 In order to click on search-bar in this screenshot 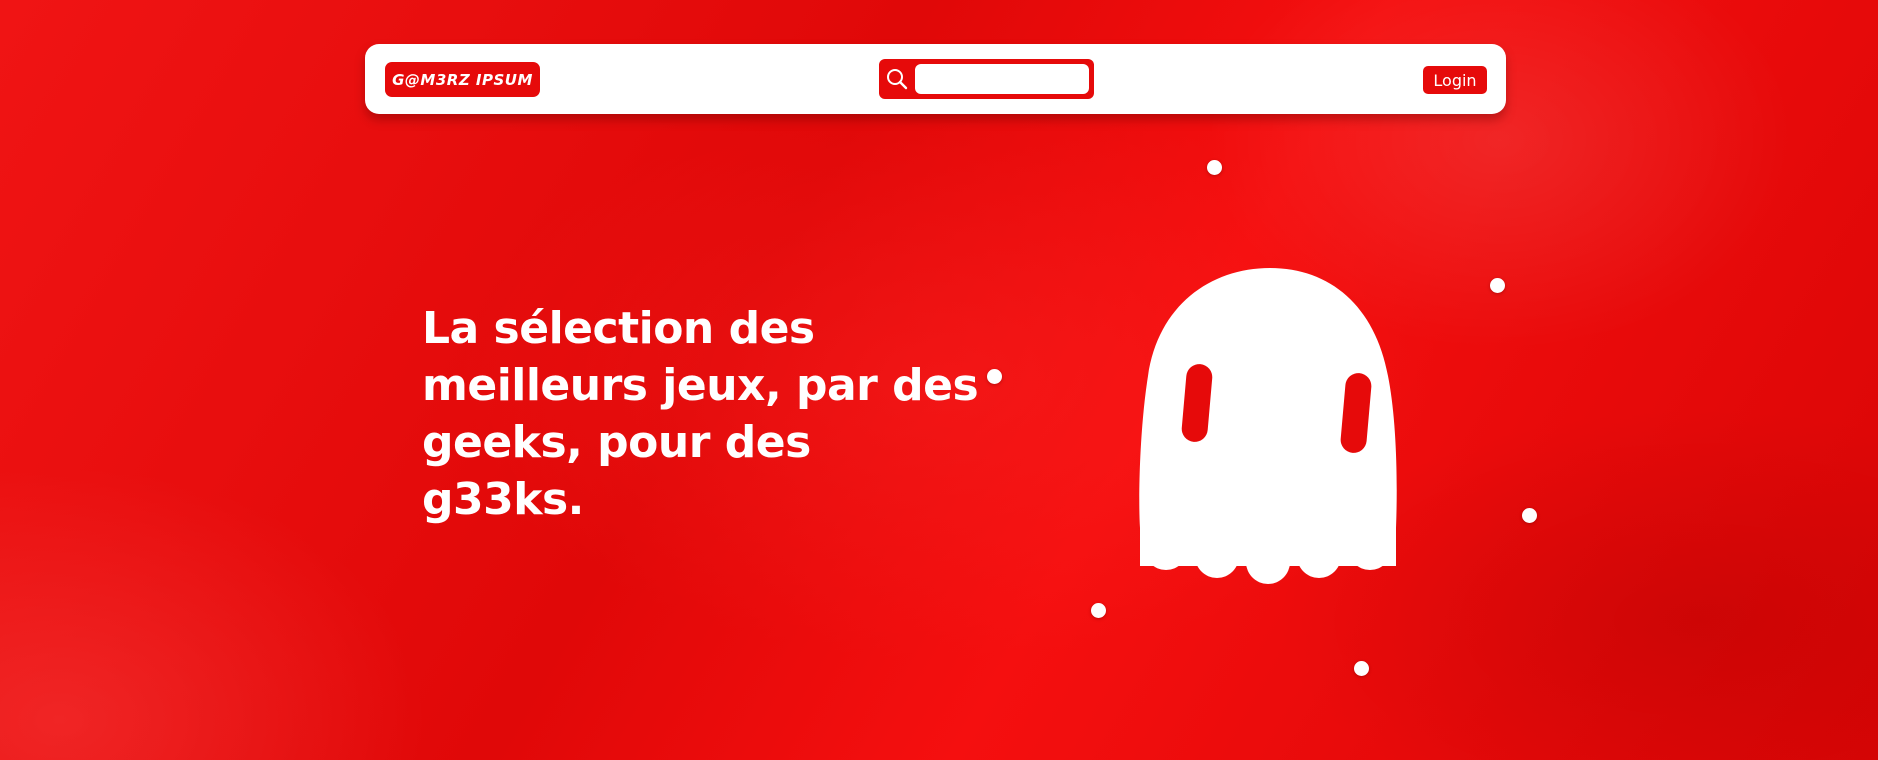, I will do `click(986, 79)`.